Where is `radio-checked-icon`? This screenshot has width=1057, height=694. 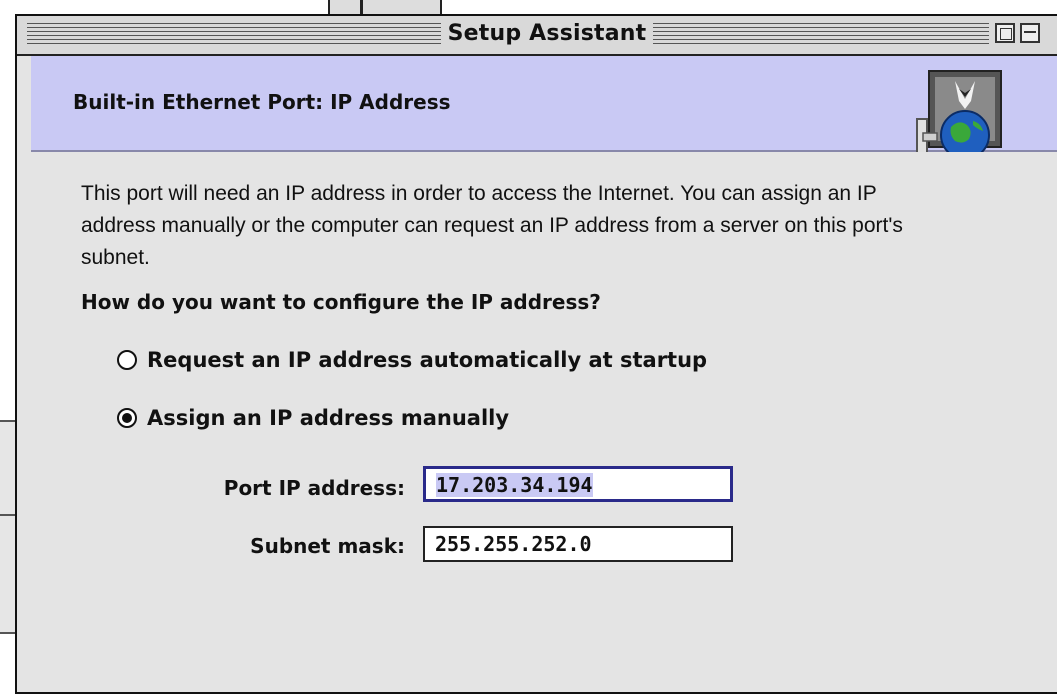 radio-checked-icon is located at coordinates (127, 418).